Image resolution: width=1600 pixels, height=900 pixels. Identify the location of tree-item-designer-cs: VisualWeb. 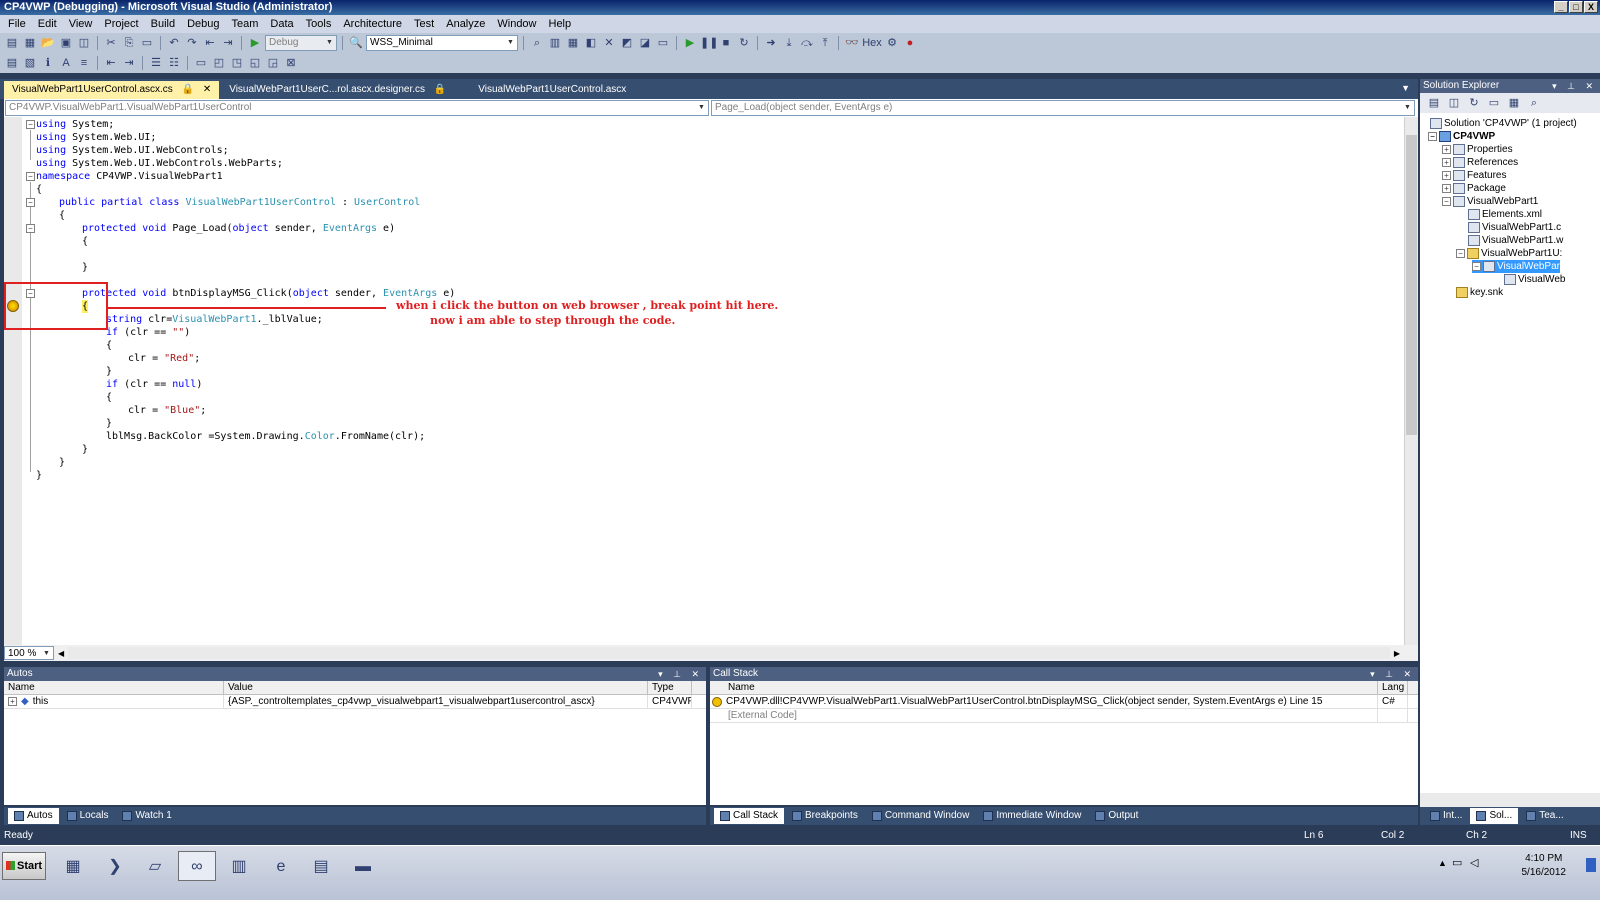
(1534, 279).